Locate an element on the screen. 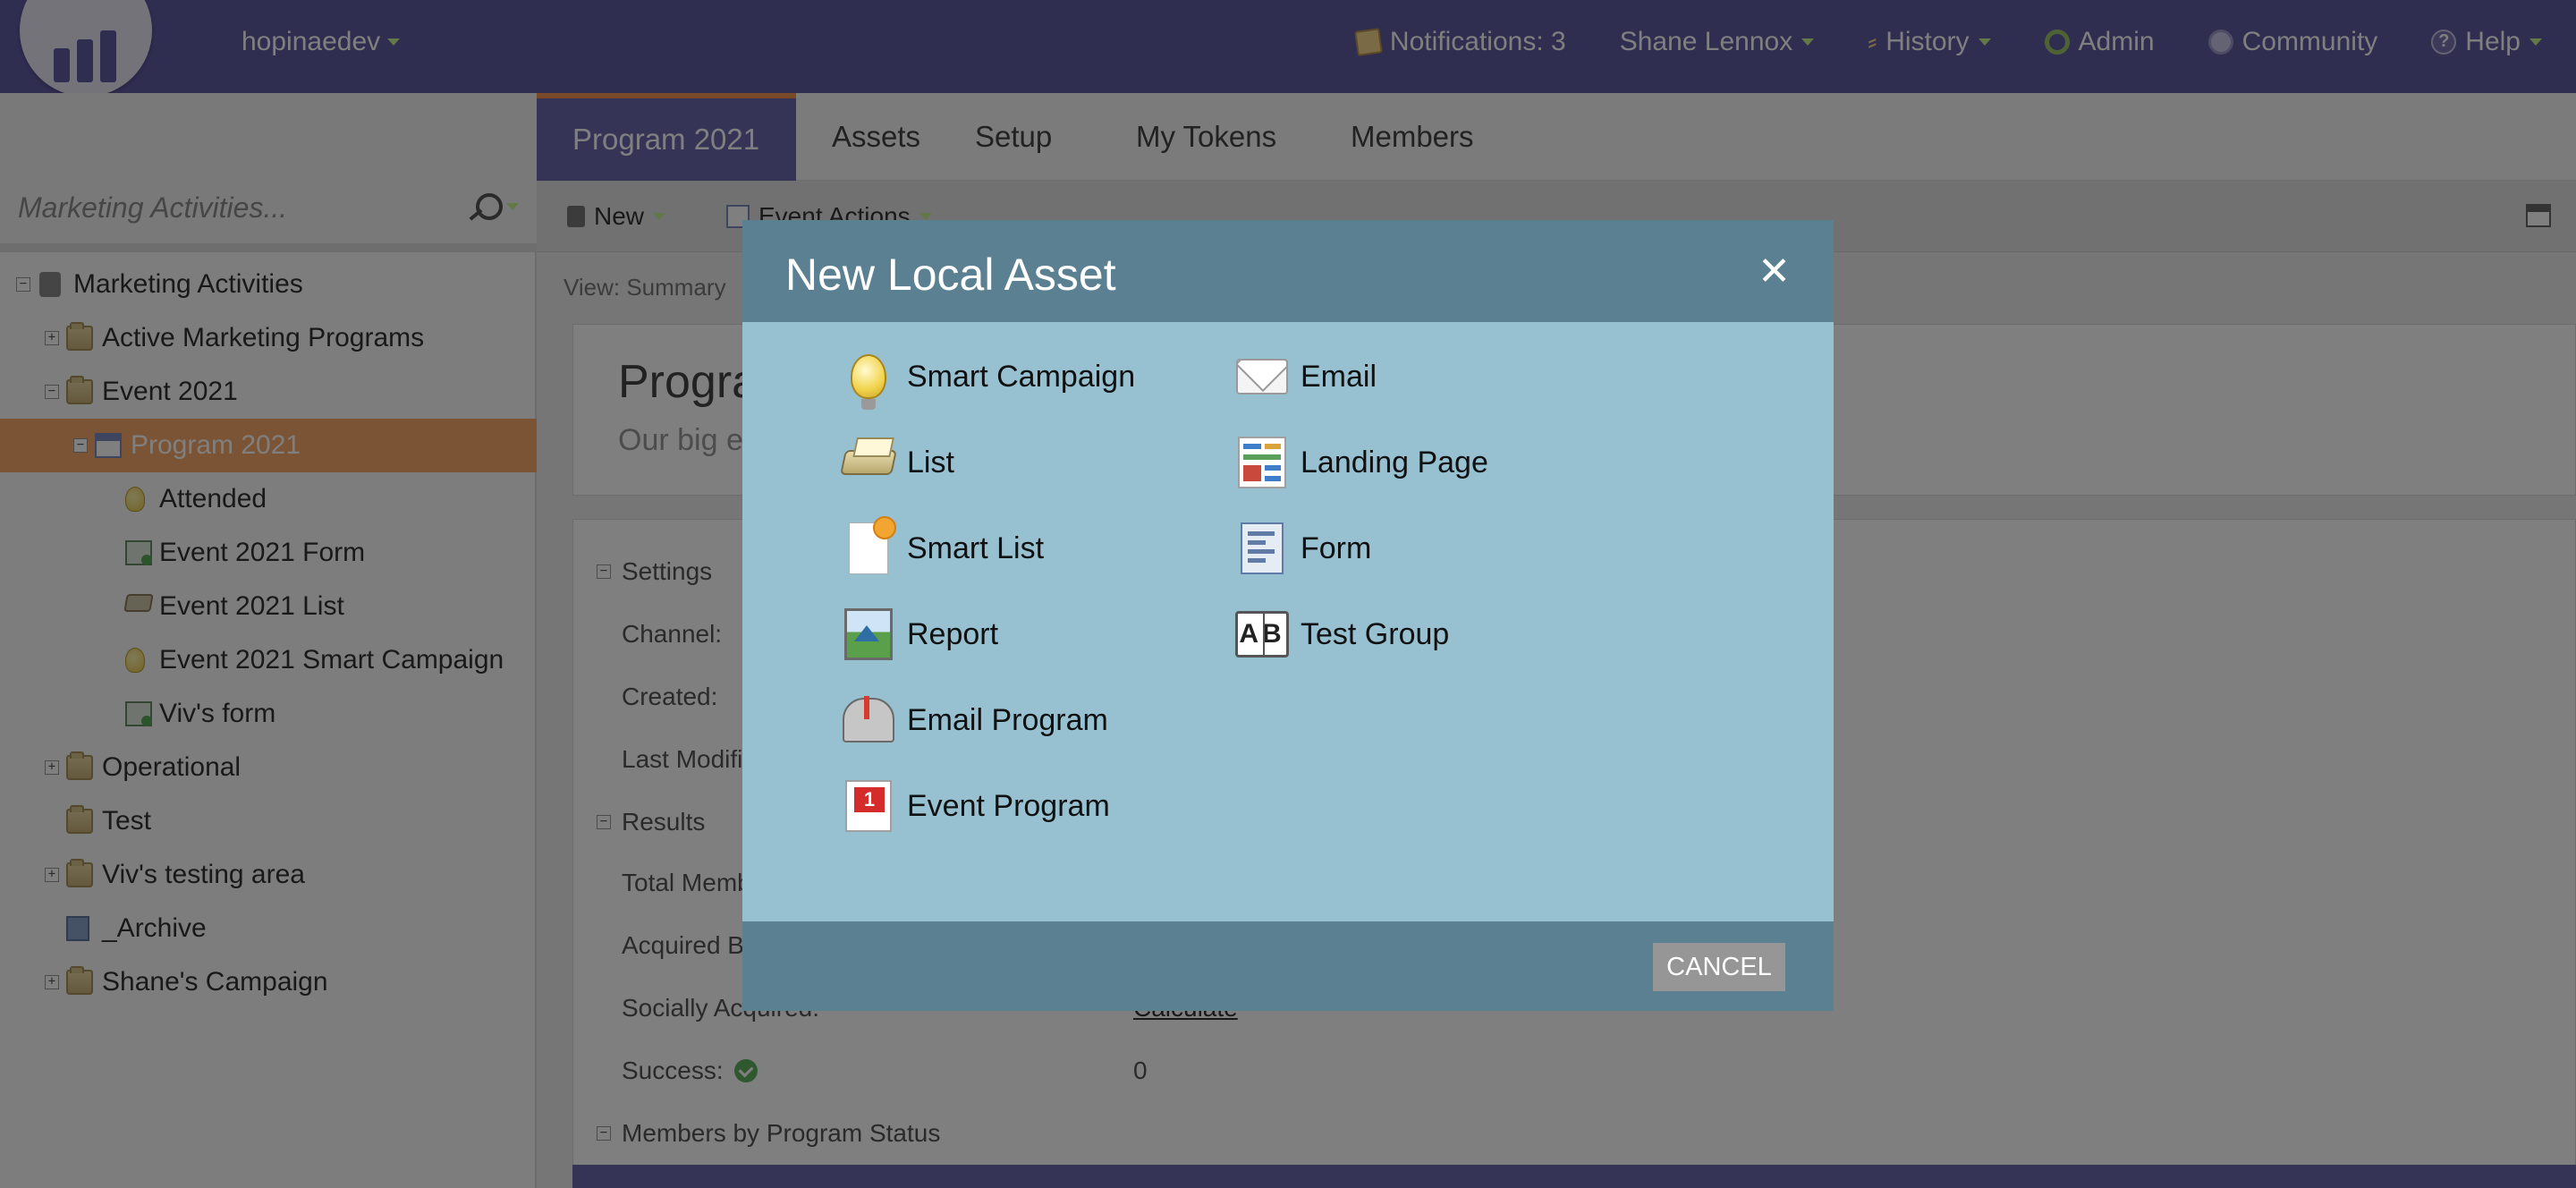  asset-test-group: AB Test Group is located at coordinates (1341, 634).